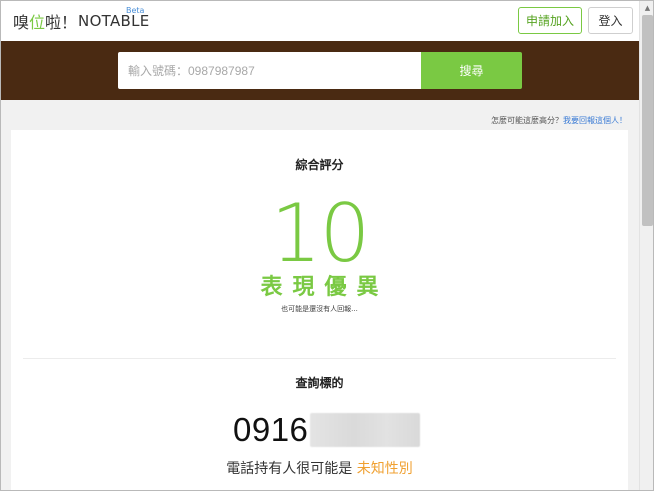 The image size is (654, 491). What do you see at coordinates (135, 10) in the screenshot?
I see `beta-badge: Beta` at bounding box center [135, 10].